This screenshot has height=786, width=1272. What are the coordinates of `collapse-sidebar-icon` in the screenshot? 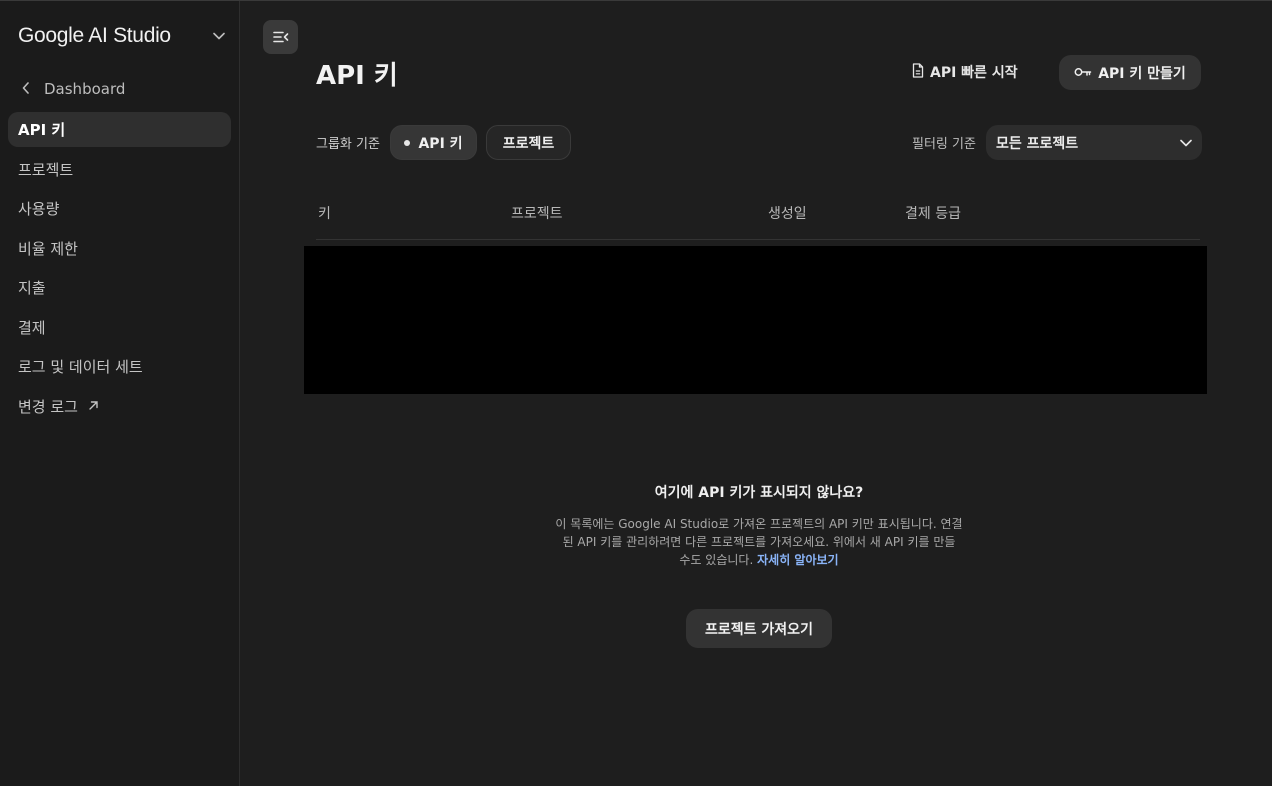 It's located at (280, 37).